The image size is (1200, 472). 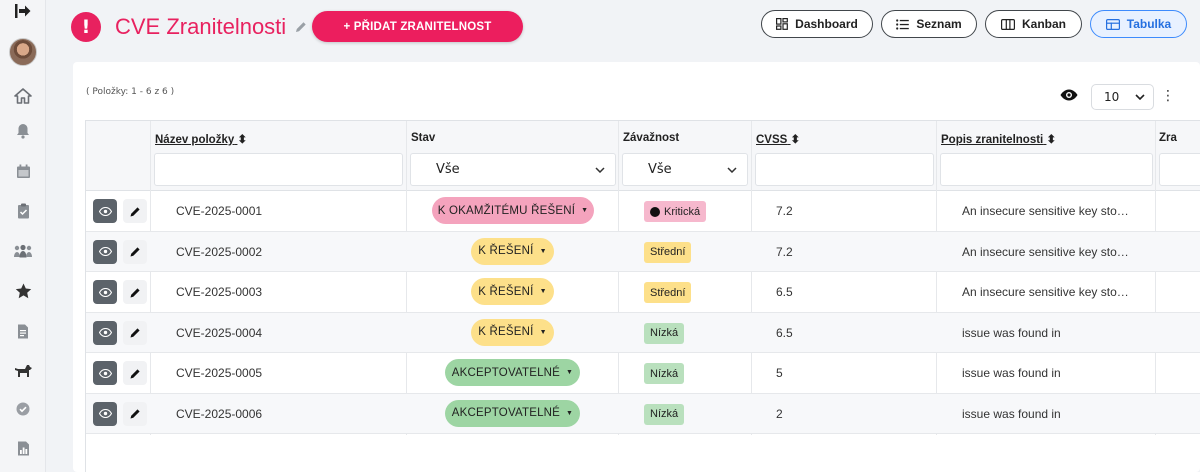 I want to click on view-kanban-button: Kanban, so click(x=1033, y=24).